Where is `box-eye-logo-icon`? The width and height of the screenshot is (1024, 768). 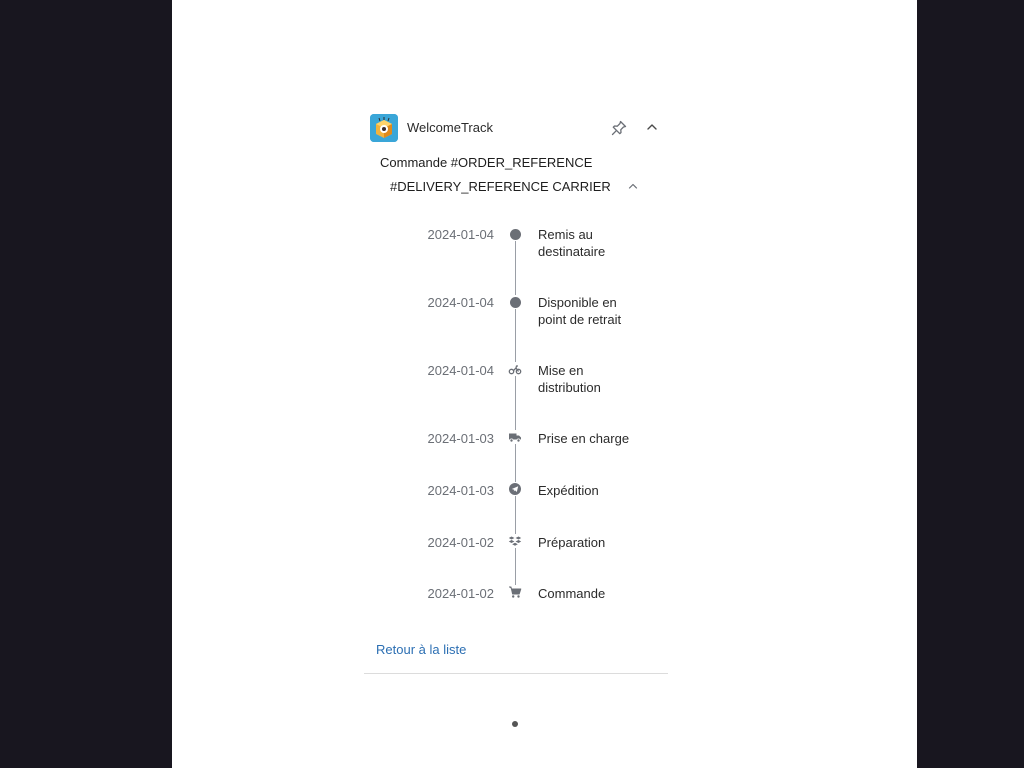
box-eye-logo-icon is located at coordinates (384, 128).